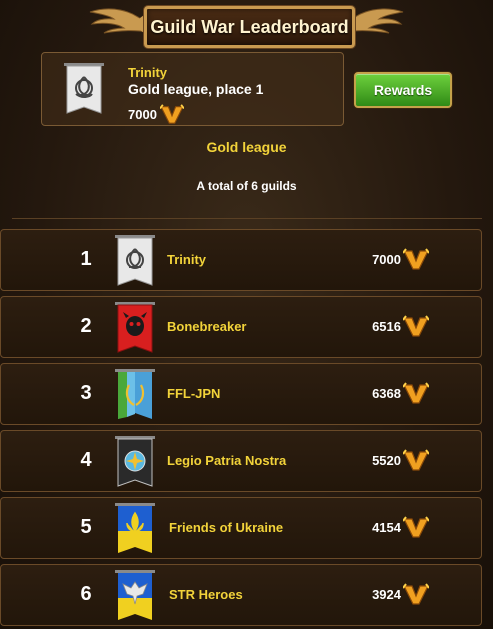 Image resolution: width=493 pixels, height=629 pixels. I want to click on guild-score: 7000, so click(386, 259).